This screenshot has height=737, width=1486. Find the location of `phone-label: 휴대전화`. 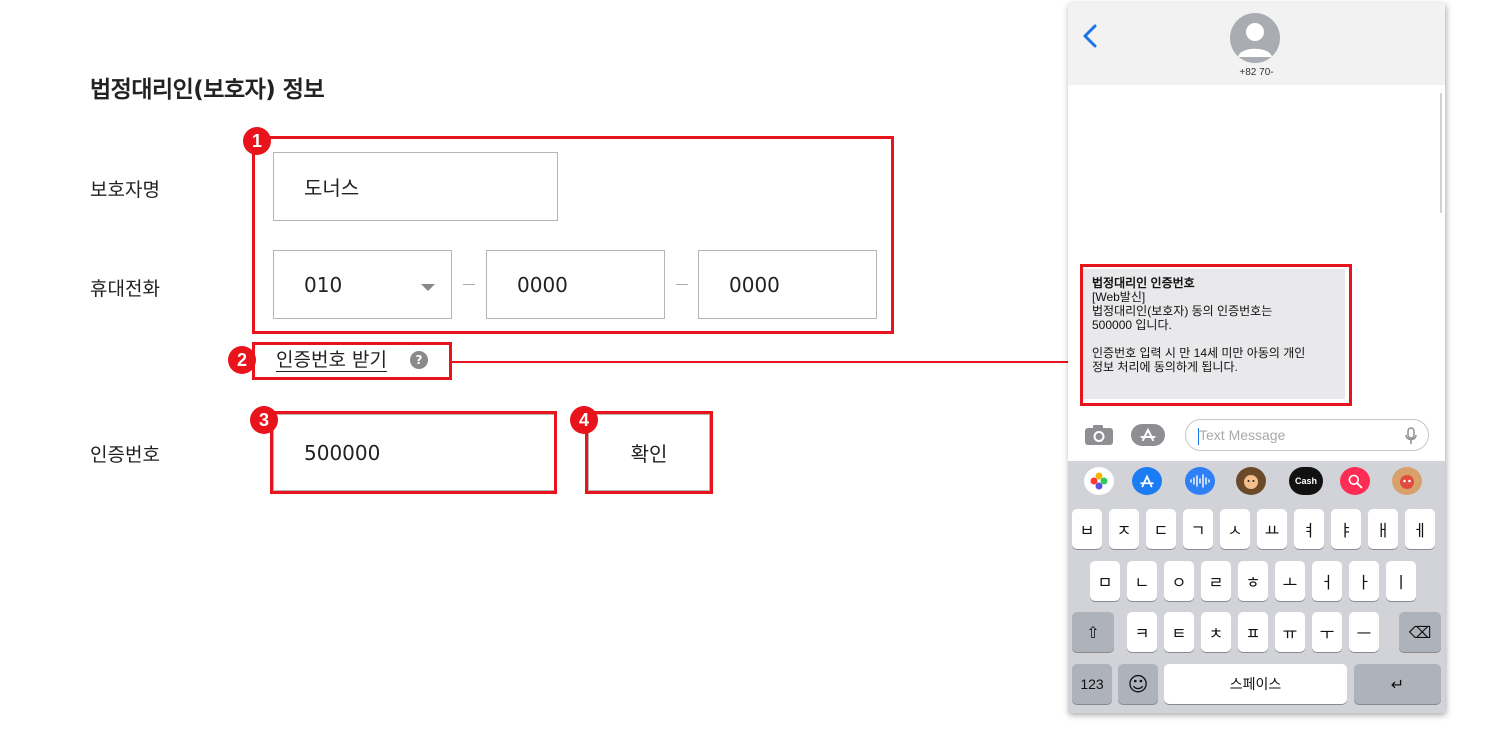

phone-label: 휴대전화 is located at coordinates (125, 289).